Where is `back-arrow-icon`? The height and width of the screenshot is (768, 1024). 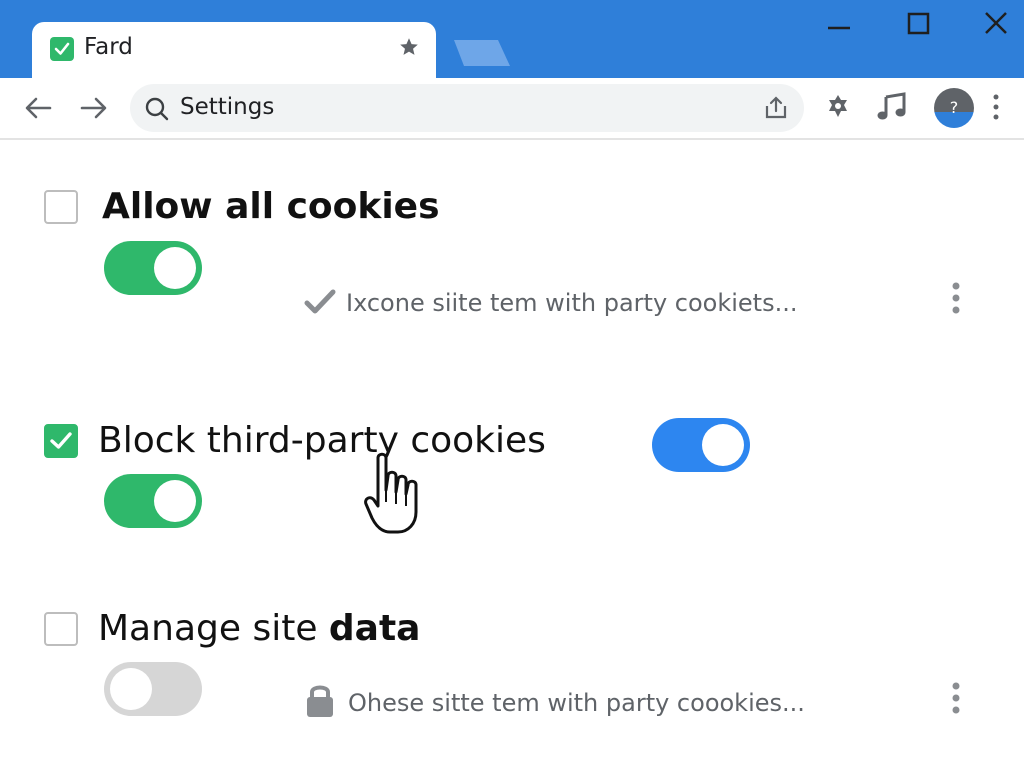 back-arrow-icon is located at coordinates (38, 108).